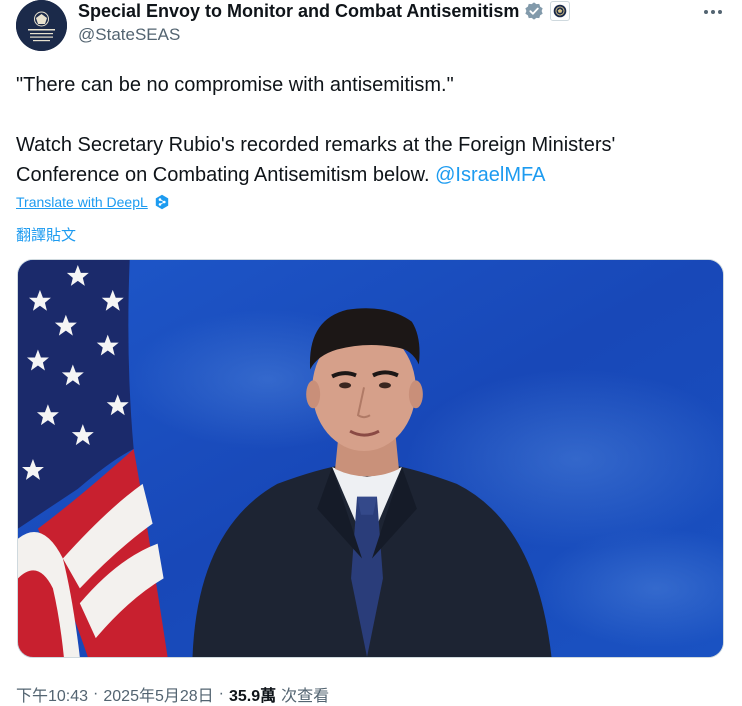 The image size is (742, 706). Describe the element at coordinates (534, 11) in the screenshot. I see `verified-badge-icon` at that location.